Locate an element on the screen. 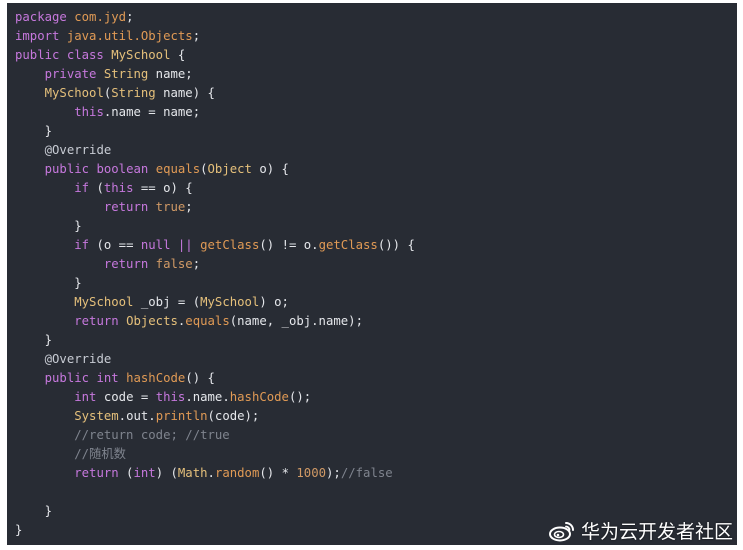  code-token: ; is located at coordinates (196, 36).